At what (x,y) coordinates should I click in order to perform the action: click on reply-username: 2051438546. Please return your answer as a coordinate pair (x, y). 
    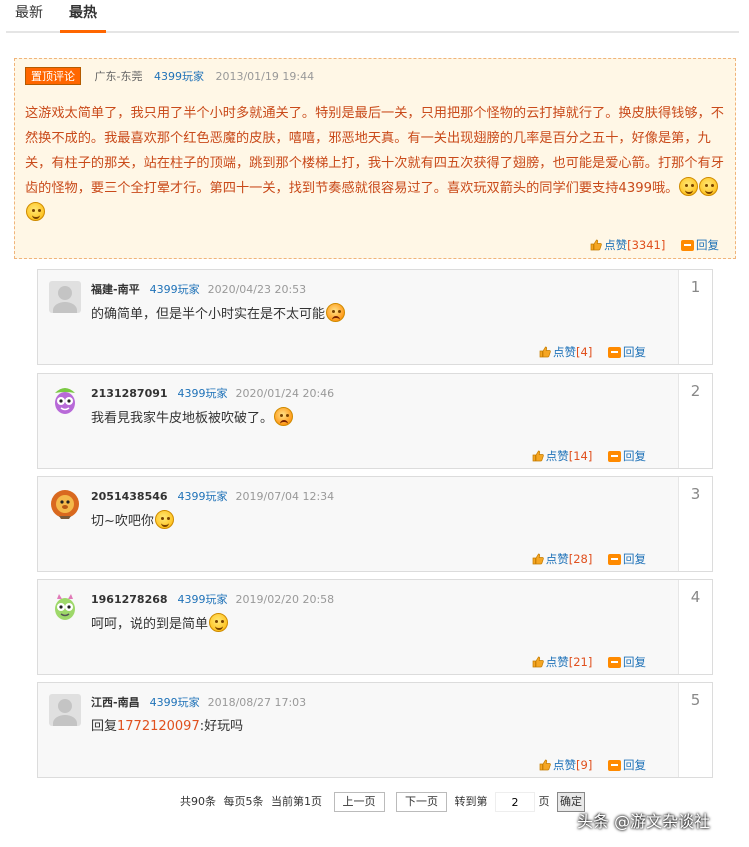
    Looking at the image, I should click on (129, 496).